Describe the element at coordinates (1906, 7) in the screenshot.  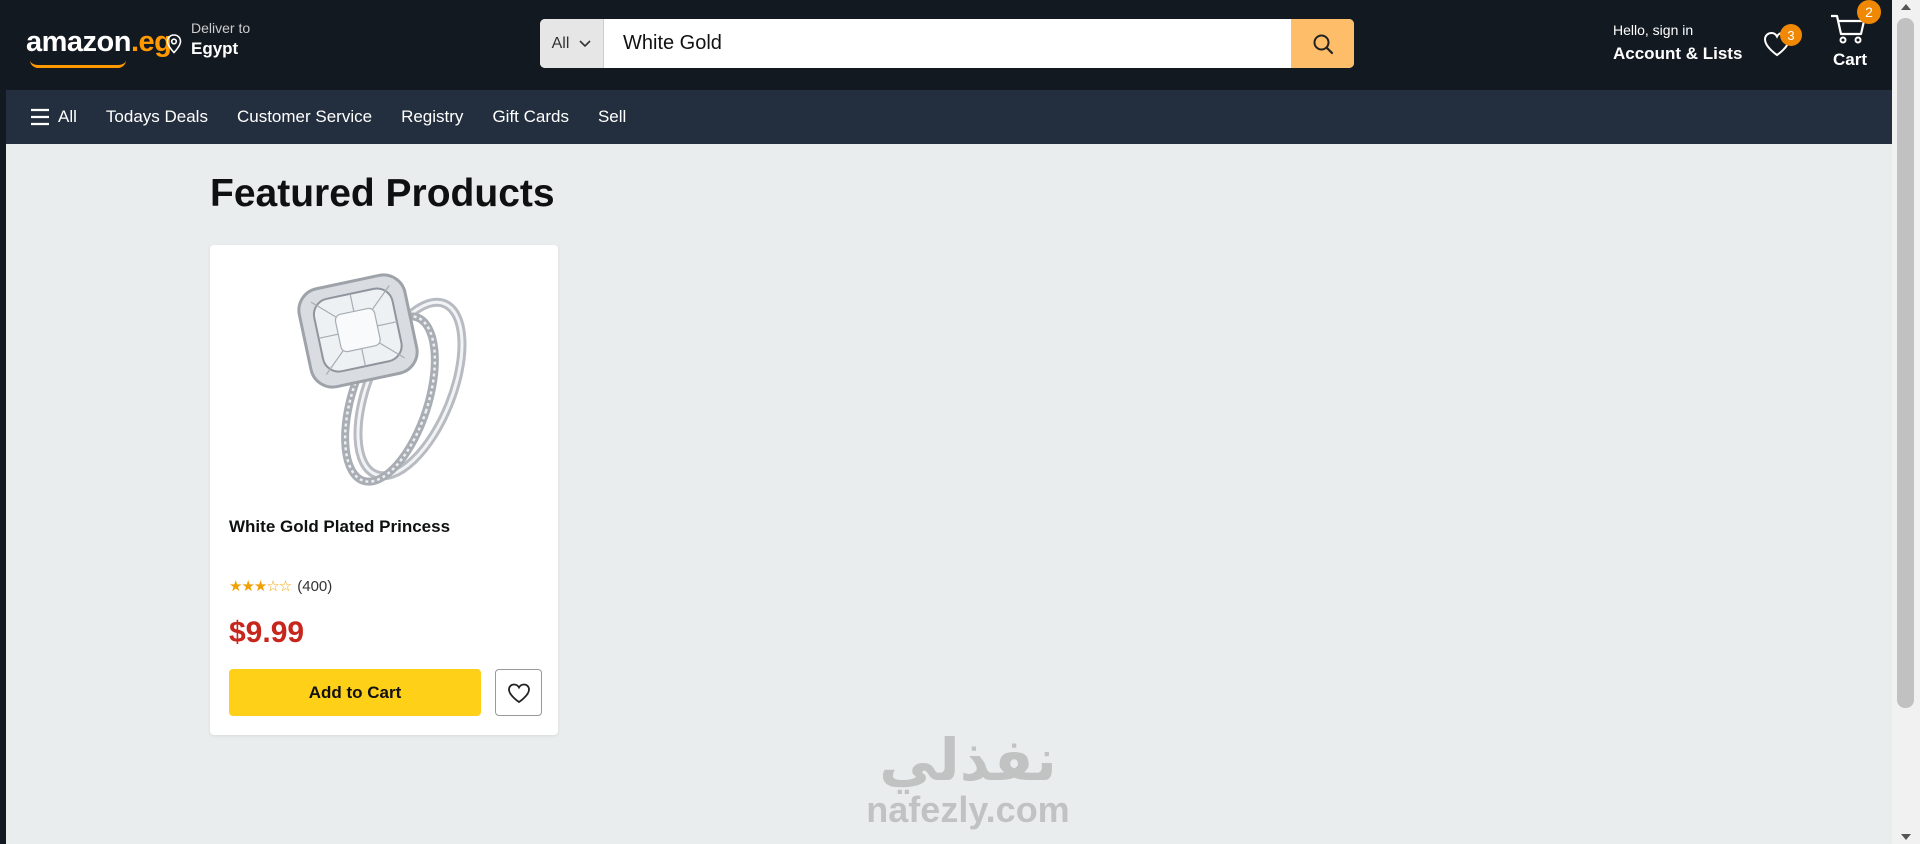
I see `scroll-up-arrow-icon` at that location.